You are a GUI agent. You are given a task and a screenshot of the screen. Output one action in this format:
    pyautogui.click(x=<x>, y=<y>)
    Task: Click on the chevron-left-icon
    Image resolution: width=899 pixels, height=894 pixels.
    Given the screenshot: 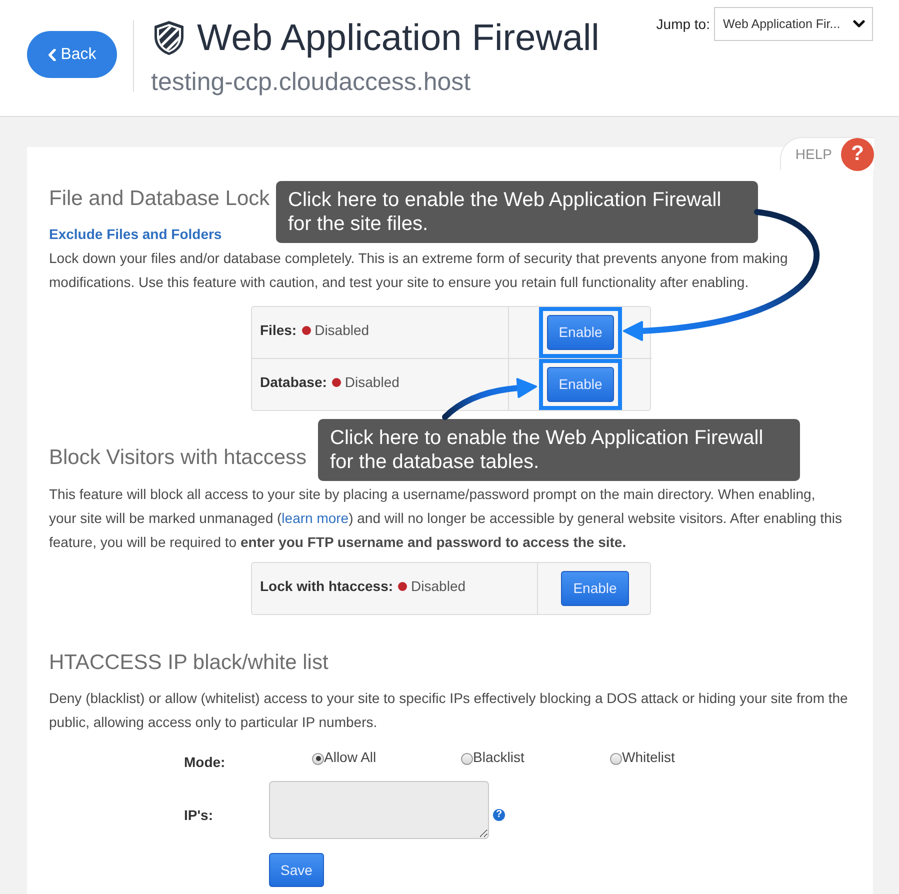 What is the action you would take?
    pyautogui.click(x=52, y=54)
    